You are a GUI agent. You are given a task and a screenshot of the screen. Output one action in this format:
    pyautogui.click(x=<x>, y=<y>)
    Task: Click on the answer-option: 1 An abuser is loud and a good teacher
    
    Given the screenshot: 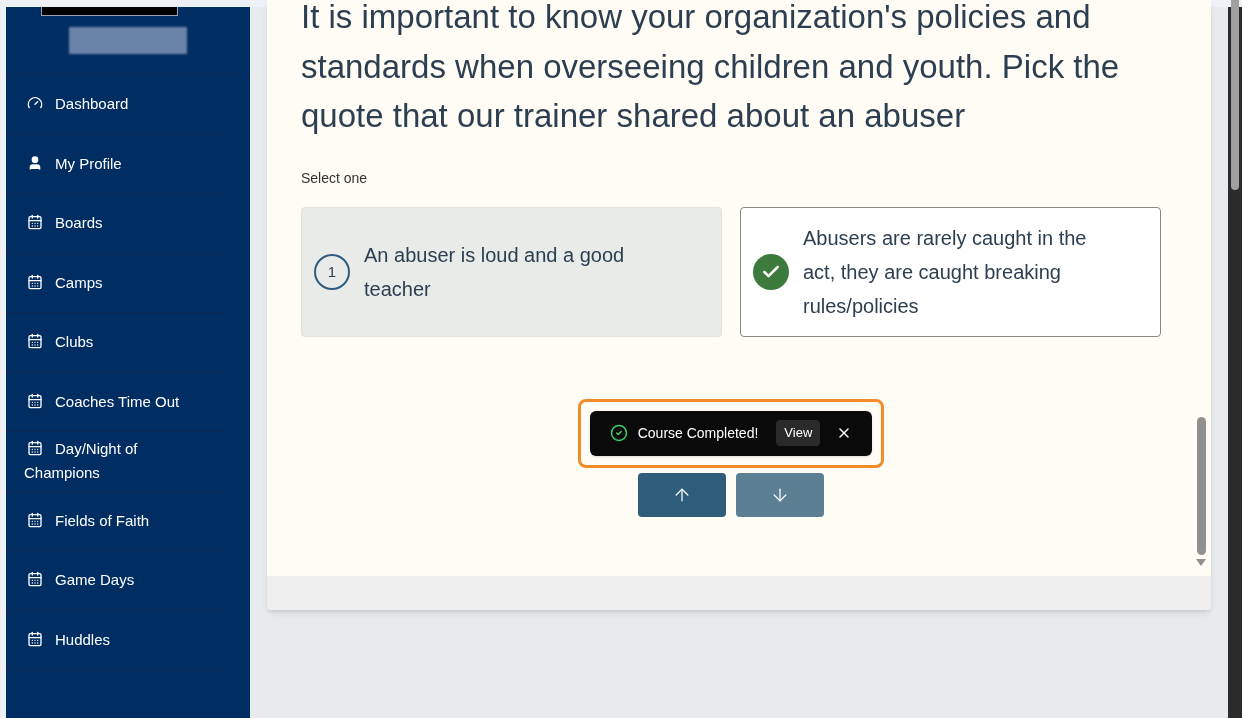 What is the action you would take?
    pyautogui.click(x=511, y=271)
    